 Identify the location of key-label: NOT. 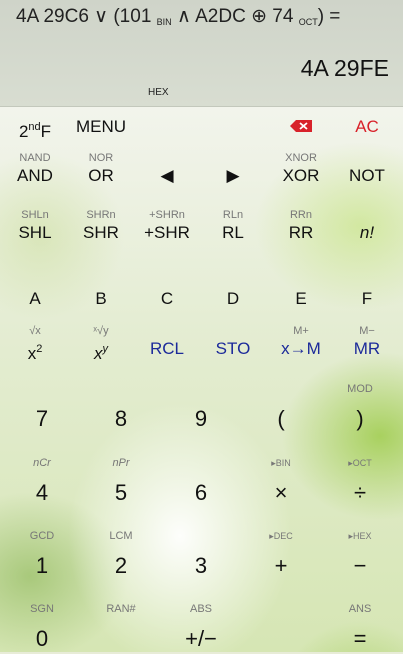
(367, 175).